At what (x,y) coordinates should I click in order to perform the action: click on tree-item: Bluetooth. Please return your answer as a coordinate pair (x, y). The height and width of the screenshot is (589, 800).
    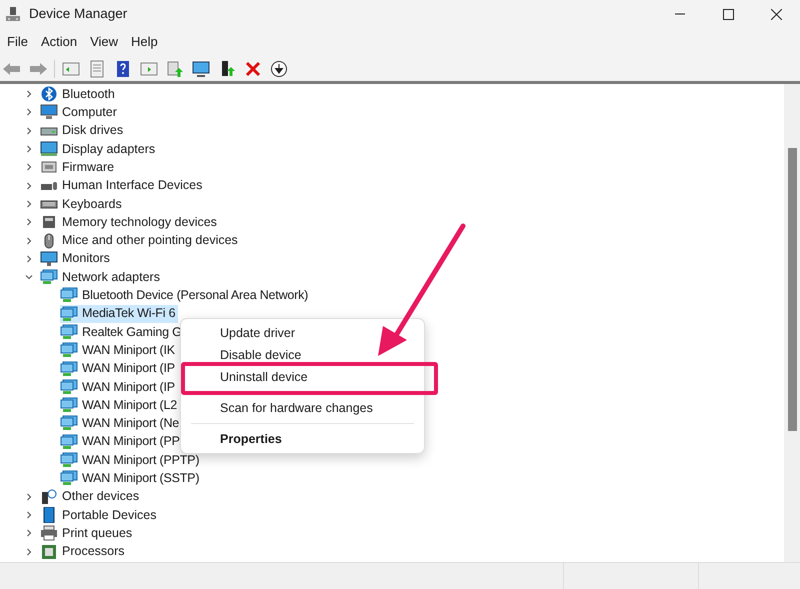
    Looking at the image, I should click on (88, 94).